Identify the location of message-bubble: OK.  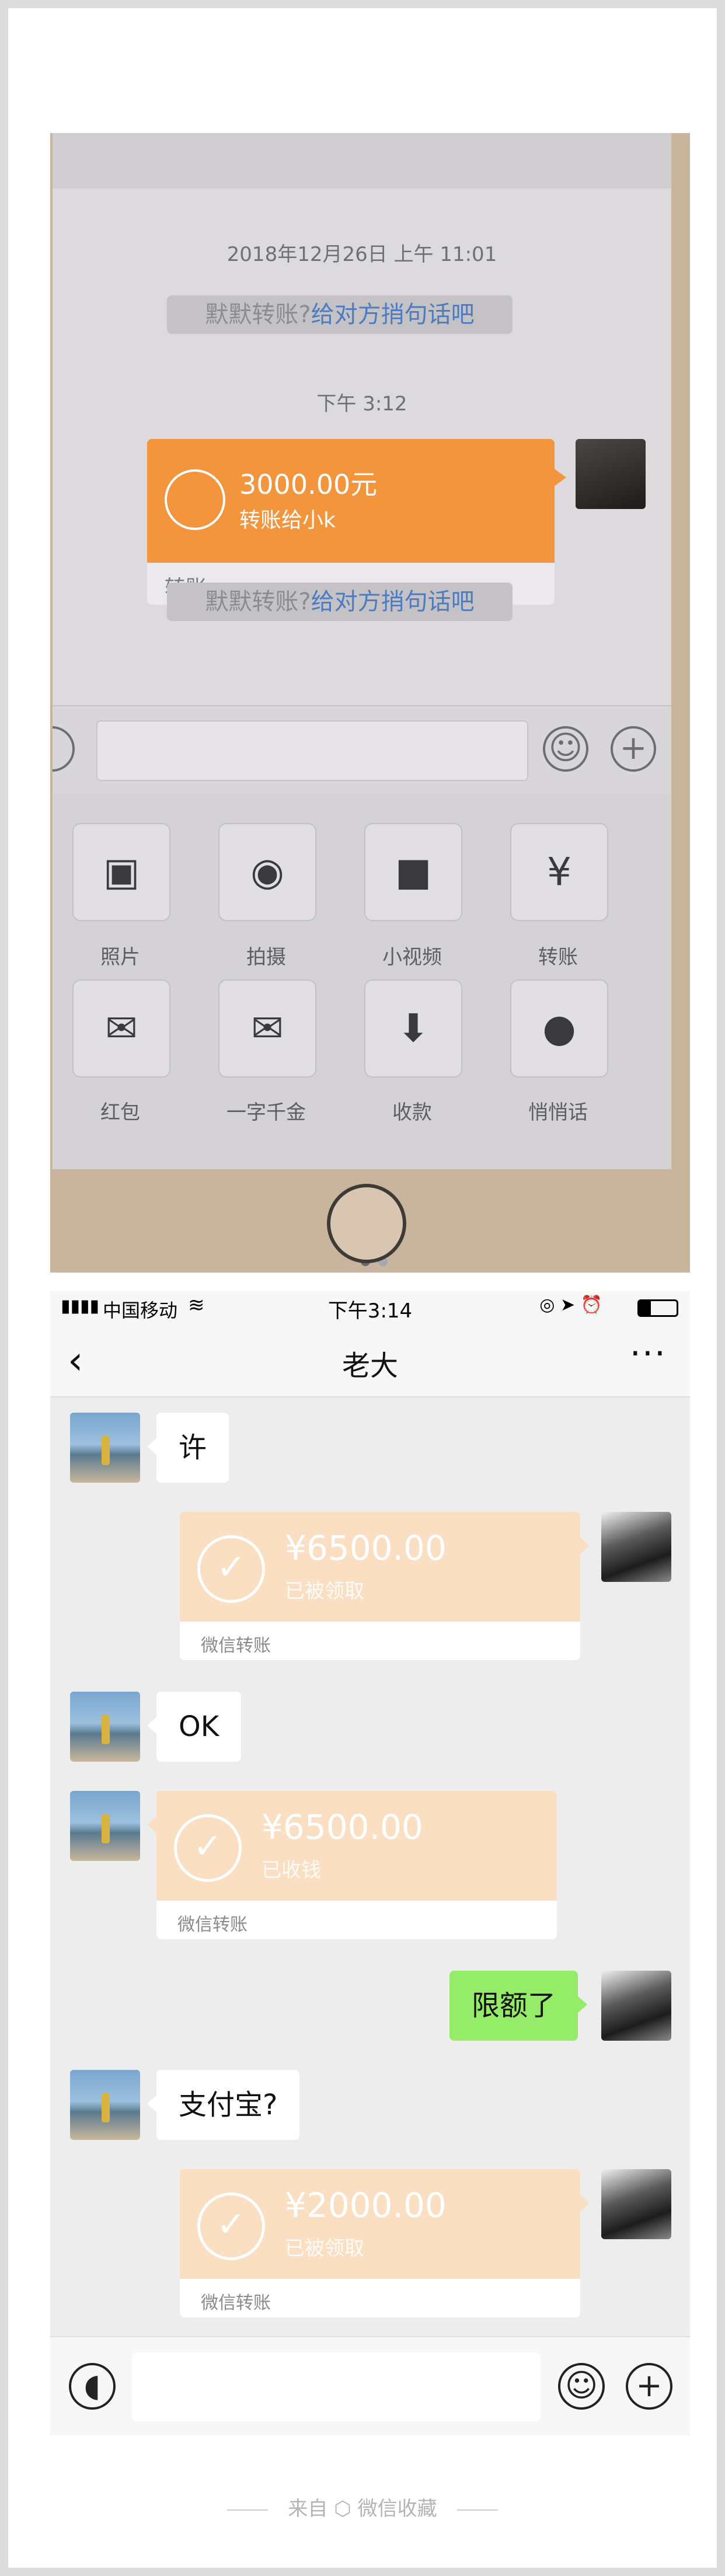
(194, 1727).